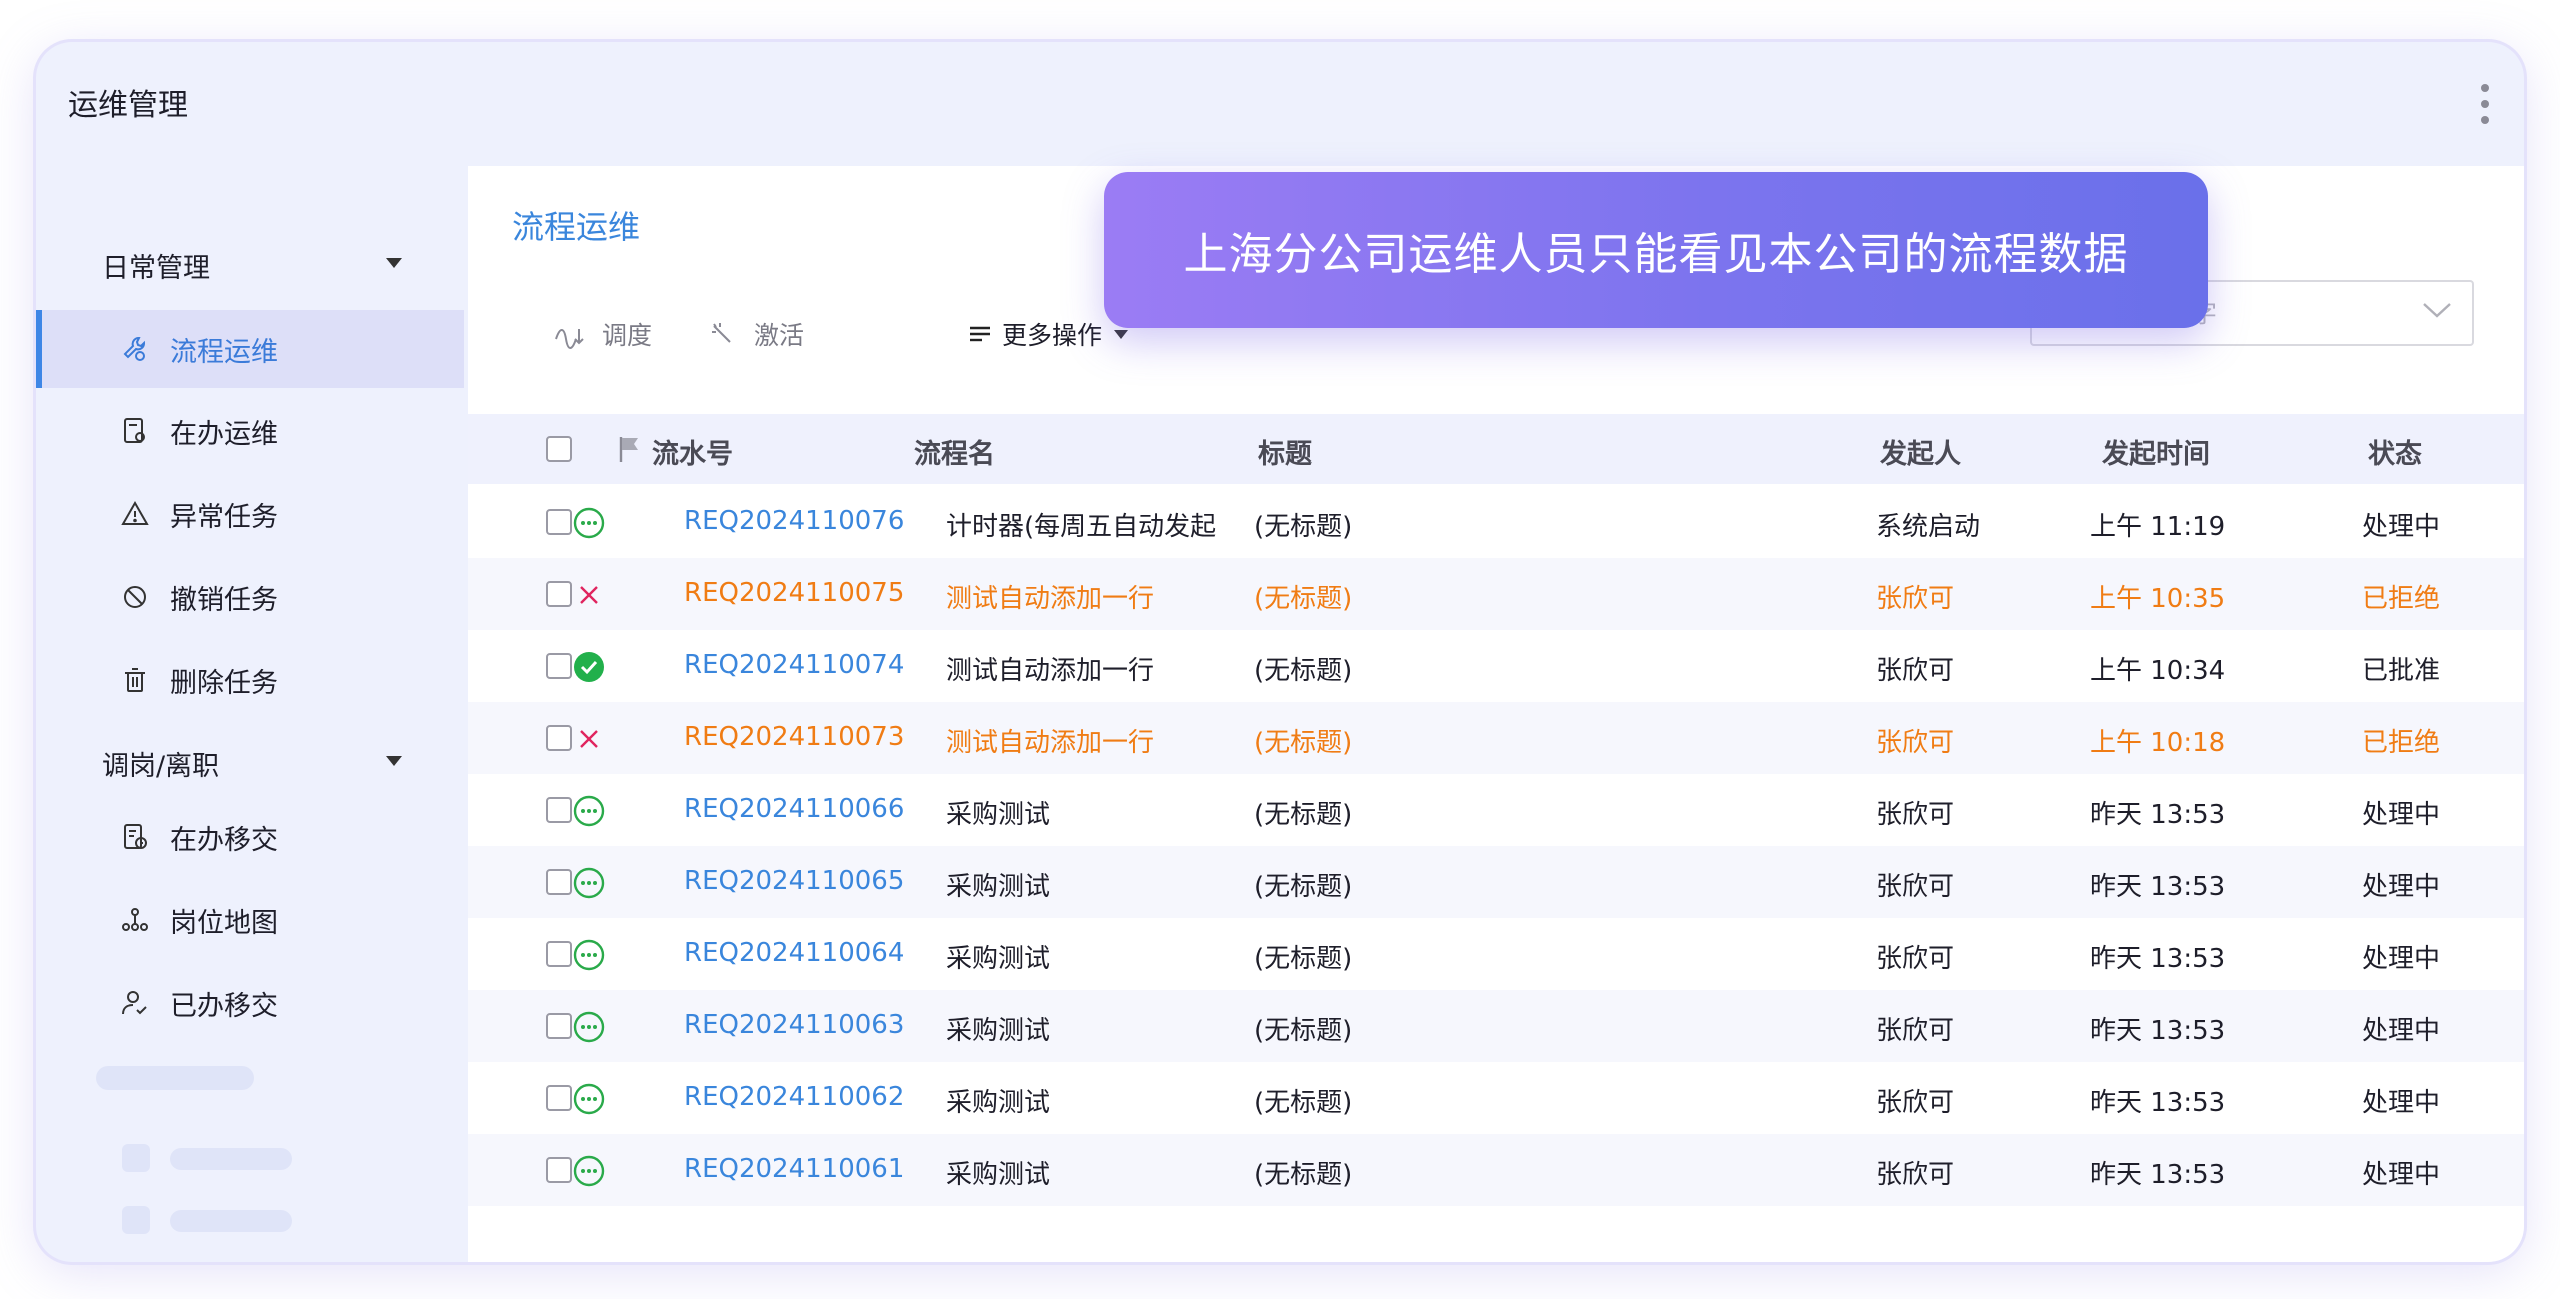 The width and height of the screenshot is (2560, 1299). I want to click on col-title: 标题, so click(1285, 451).